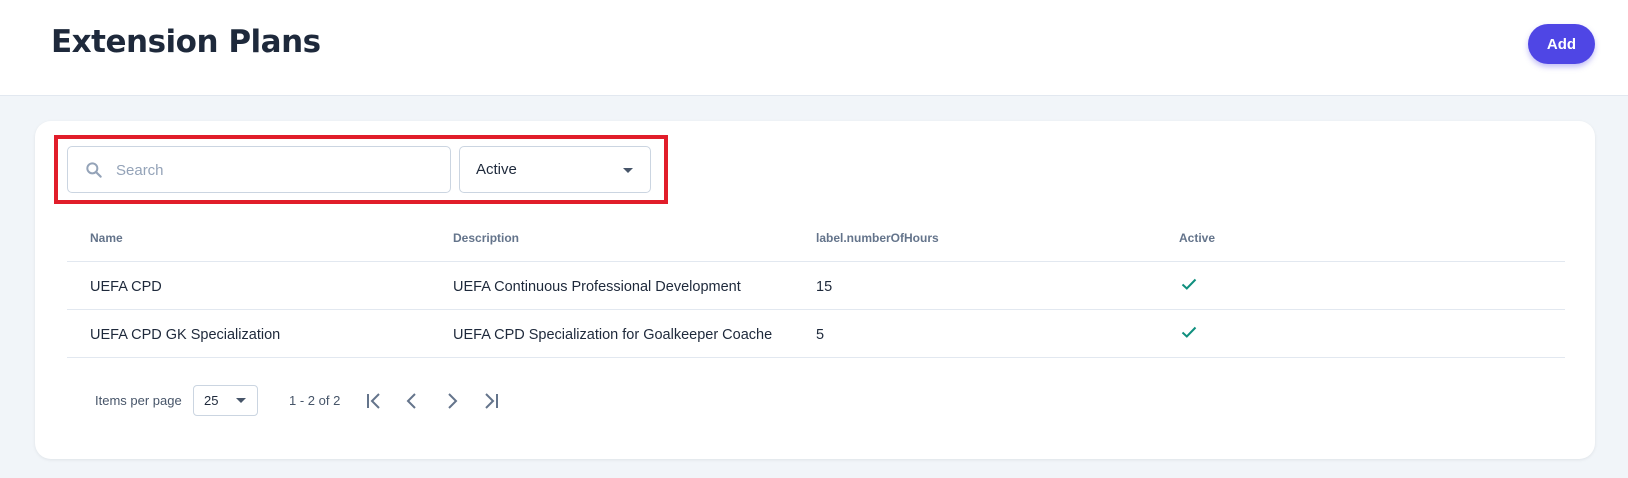 The image size is (1628, 478). Describe the element at coordinates (496, 169) in the screenshot. I see `status-filter-value: Active` at that location.